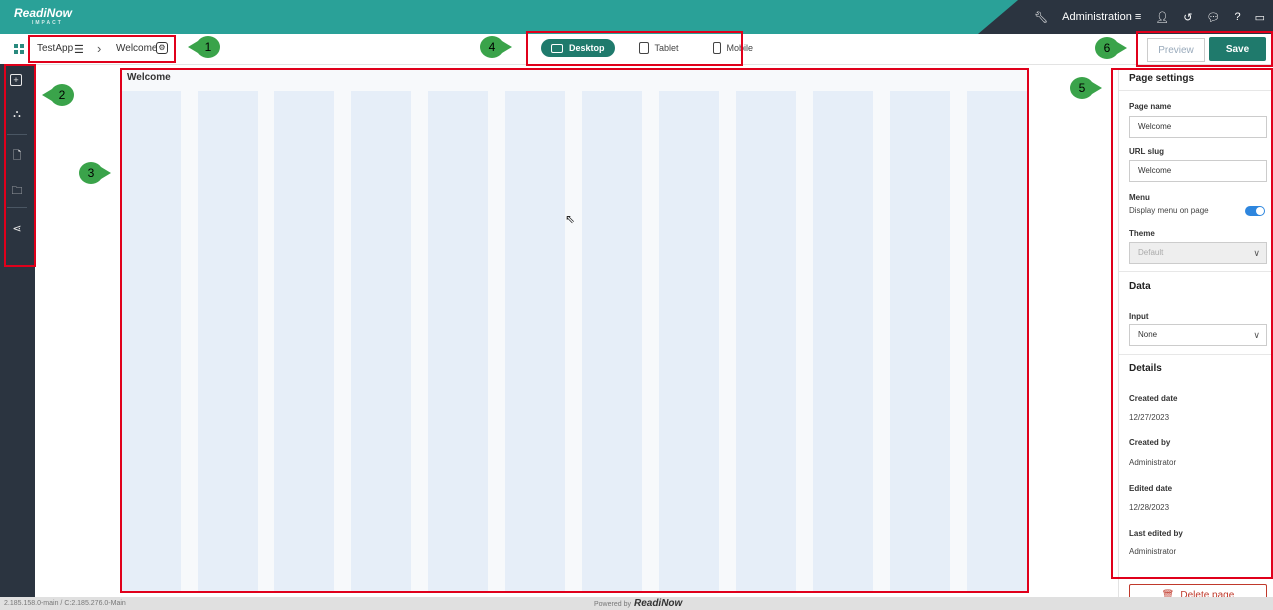 This screenshot has width=1273, height=610. I want to click on device-tablet-button: Tablet, so click(659, 48).